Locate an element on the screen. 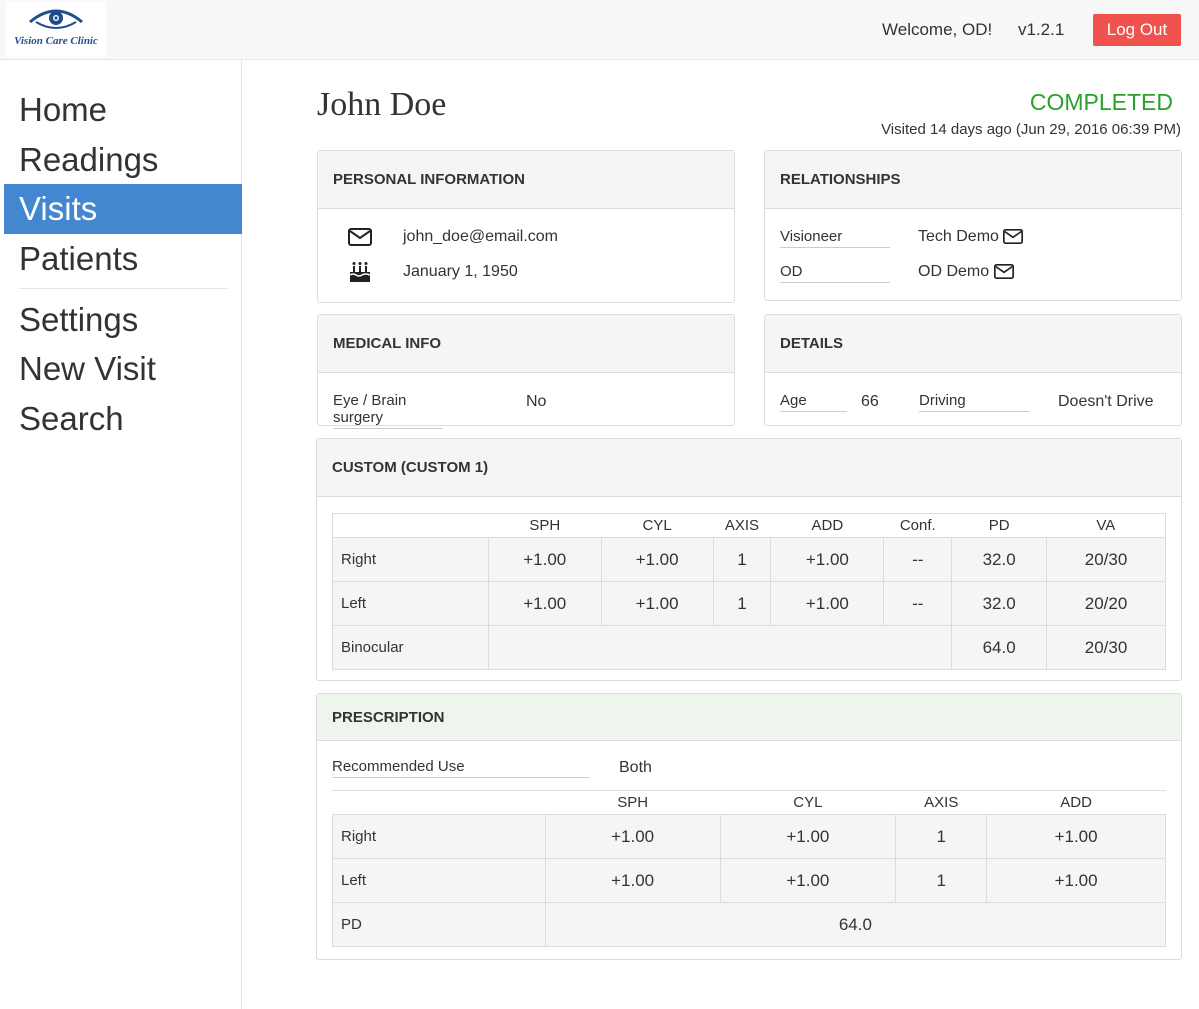 Image resolution: width=1199 pixels, height=1009 pixels. relationship-label: OD is located at coordinates (835, 273).